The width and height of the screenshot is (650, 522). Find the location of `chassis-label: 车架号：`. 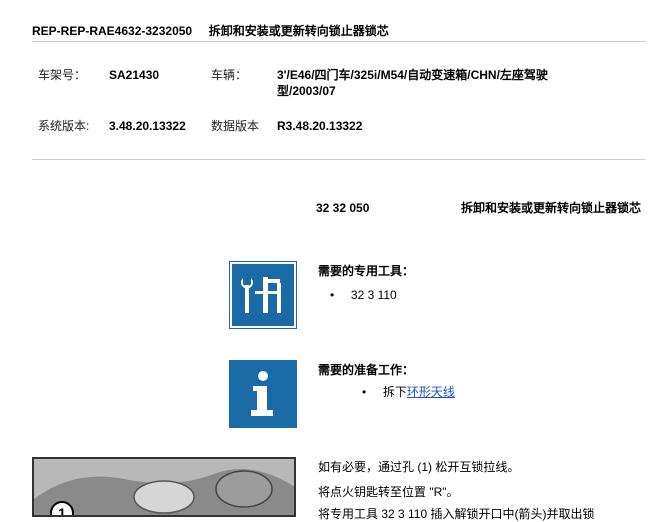

chassis-label: 车架号： is located at coordinates (62, 75).